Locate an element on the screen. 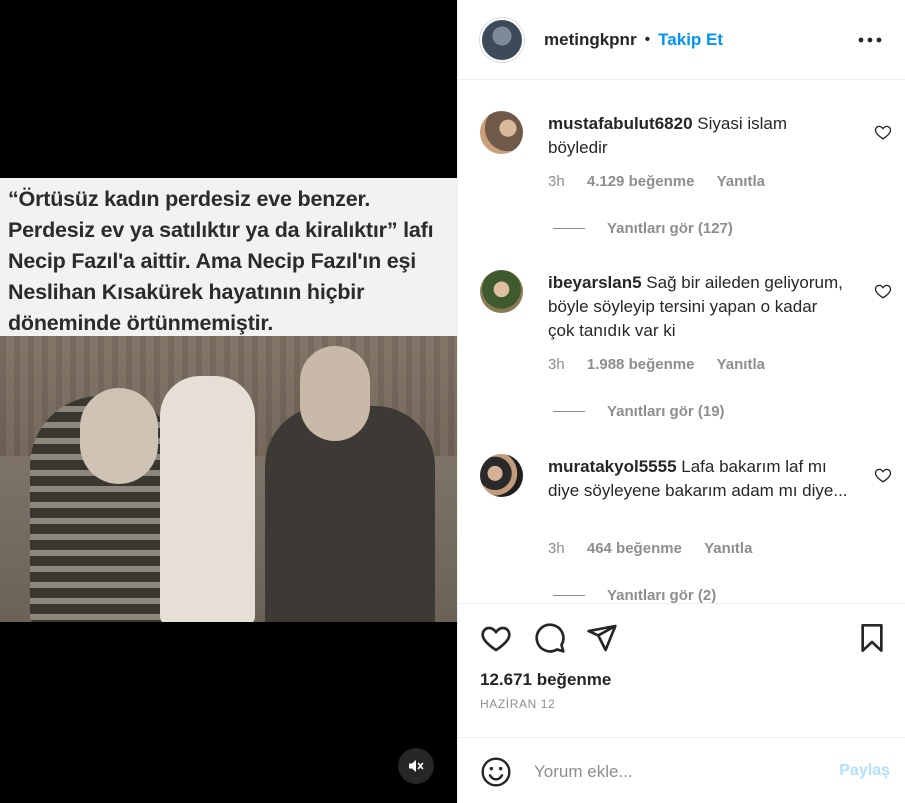 Image resolution: width=905 pixels, height=803 pixels. comment-meta: 3h 1.988 beğenme Yanıtla is located at coordinates (665, 364).